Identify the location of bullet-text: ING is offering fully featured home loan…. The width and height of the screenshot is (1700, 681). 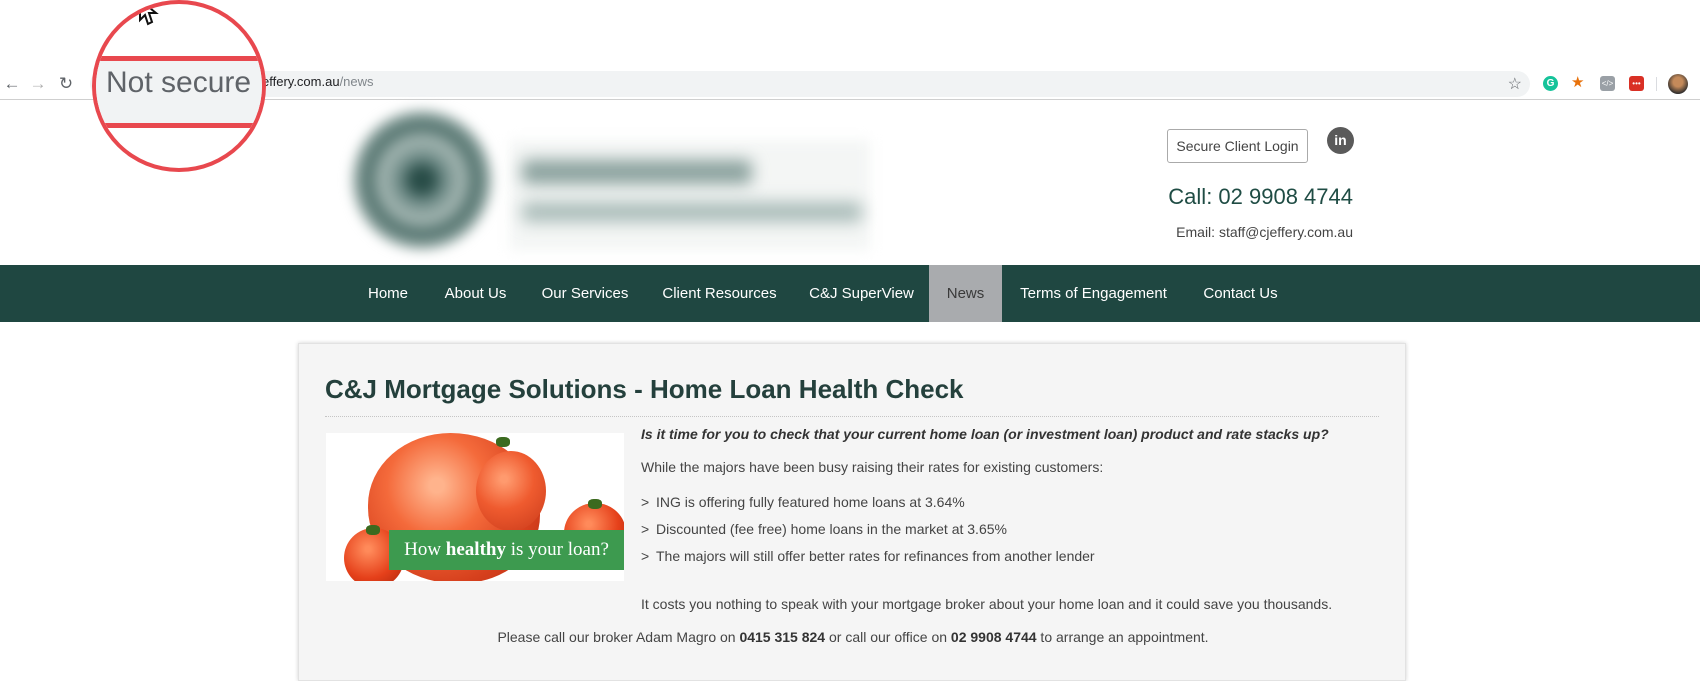
(810, 502).